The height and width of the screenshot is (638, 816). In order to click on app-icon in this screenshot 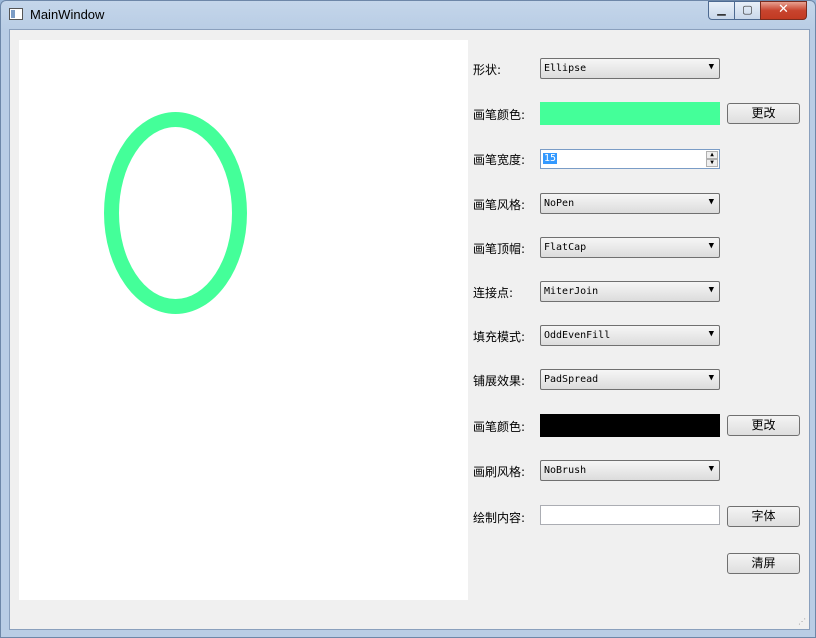, I will do `click(16, 14)`.